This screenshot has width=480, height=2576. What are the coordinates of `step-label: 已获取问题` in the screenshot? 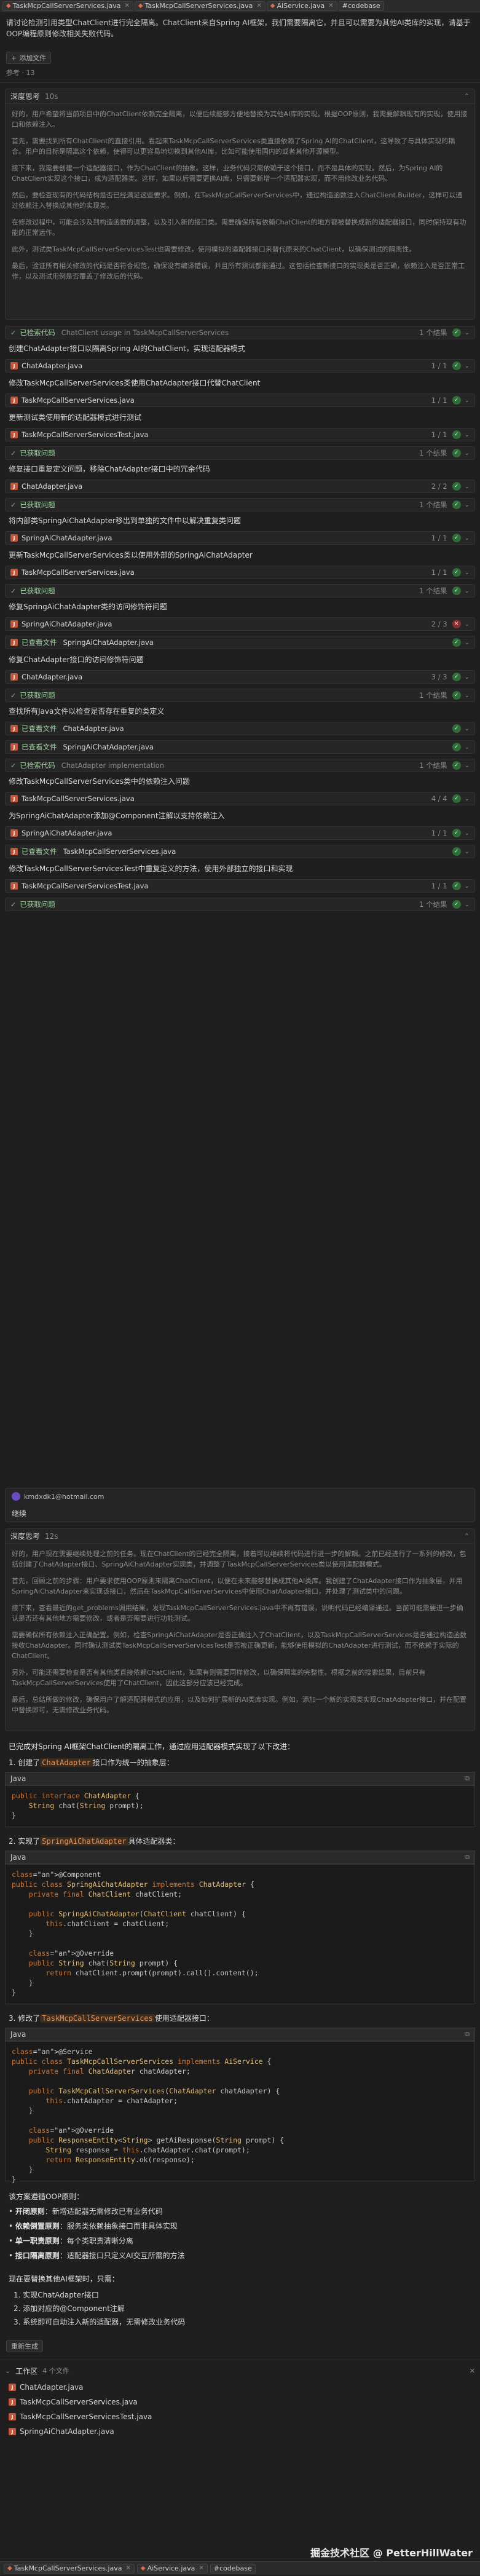 It's located at (37, 504).